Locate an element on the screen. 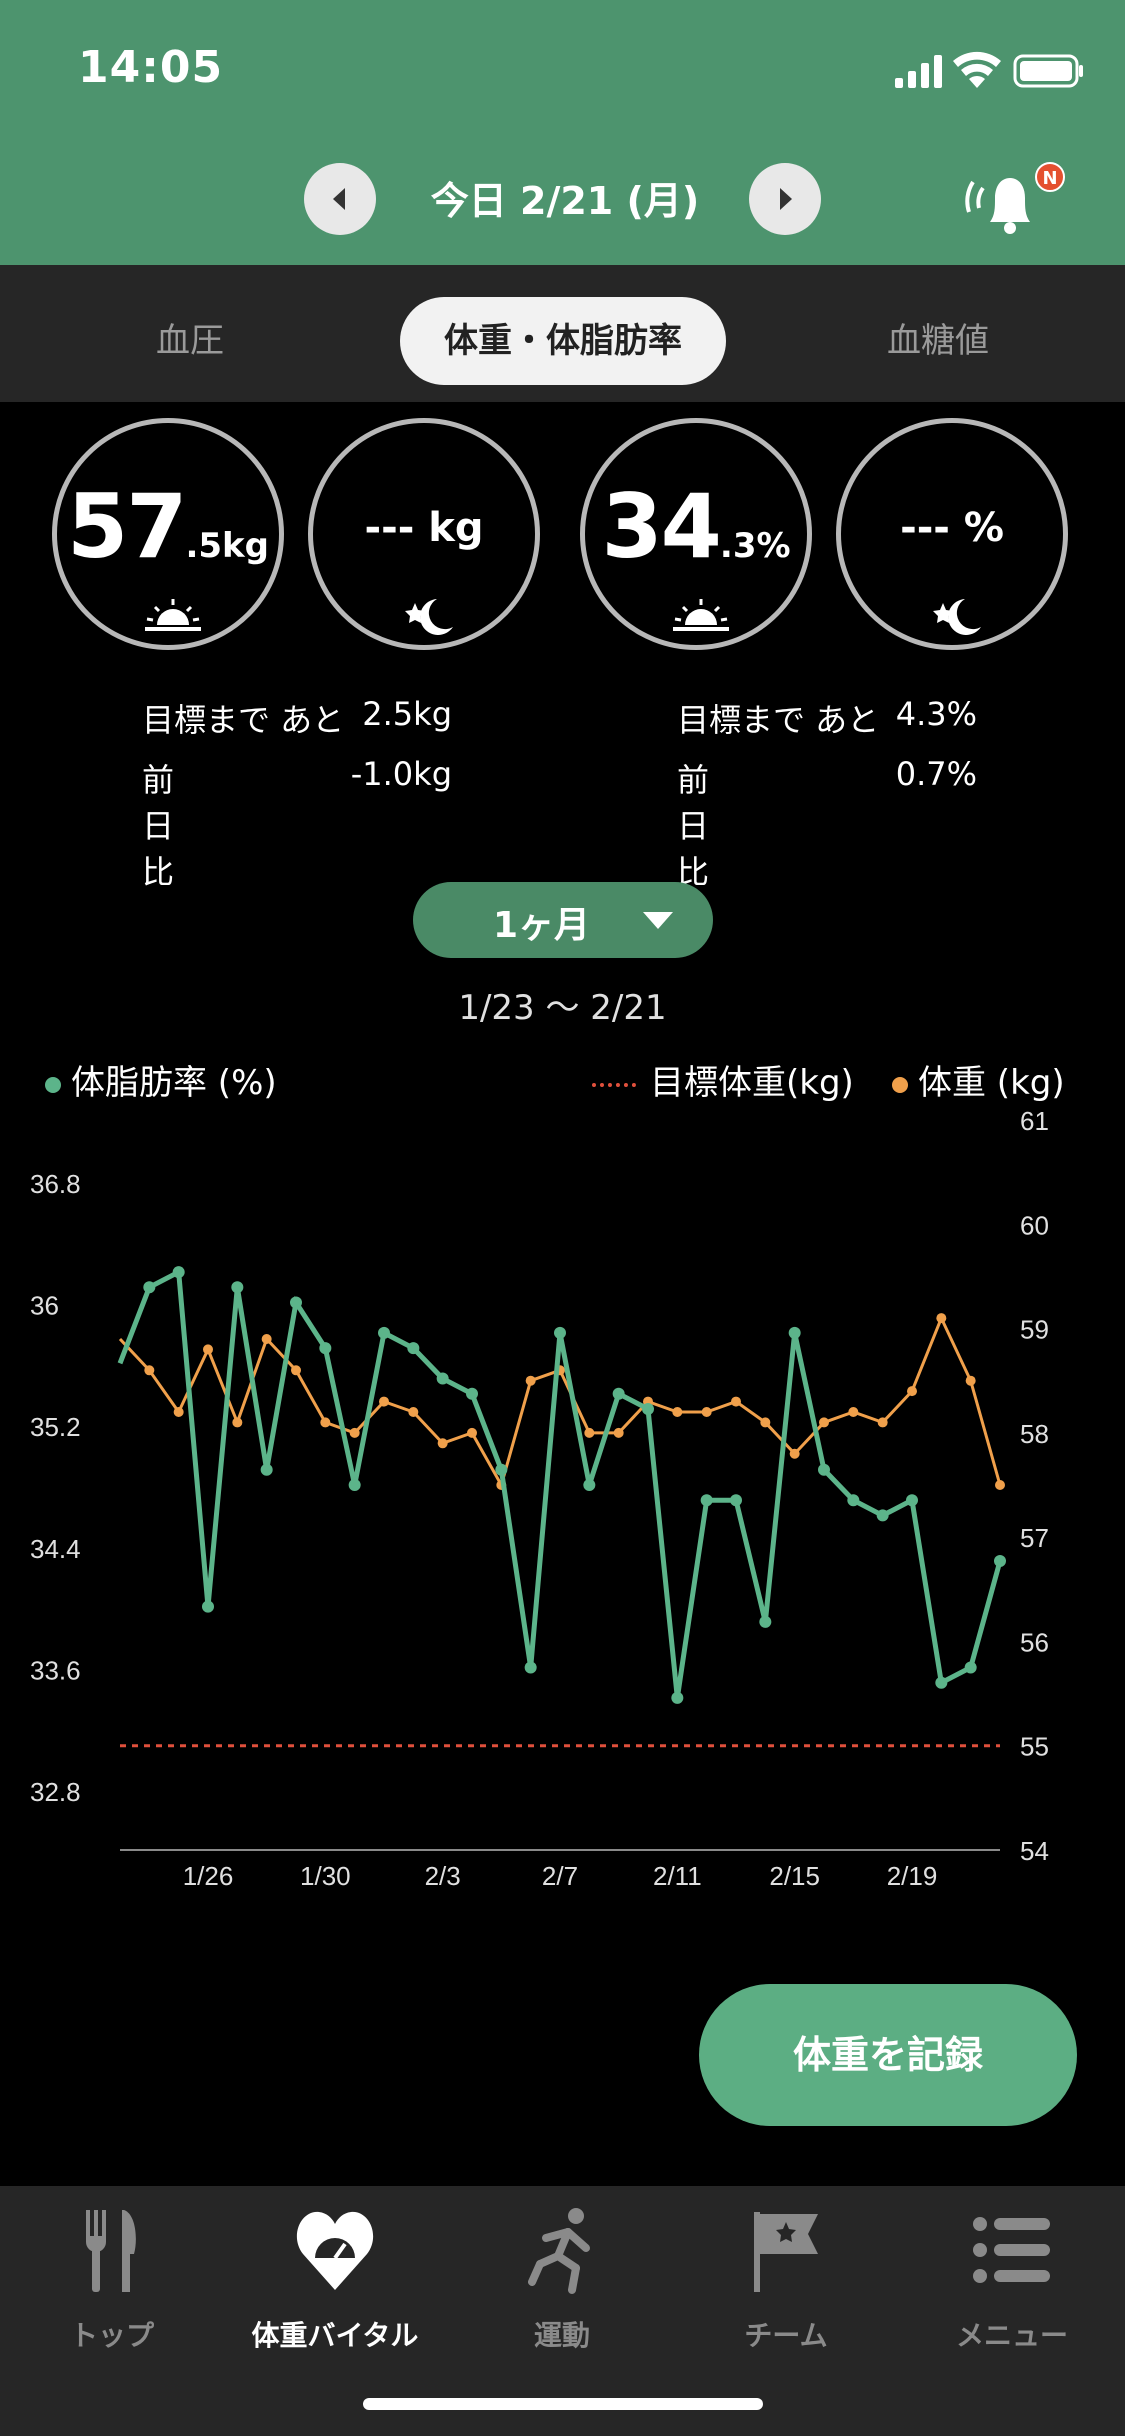  next-day-button is located at coordinates (785, 199).